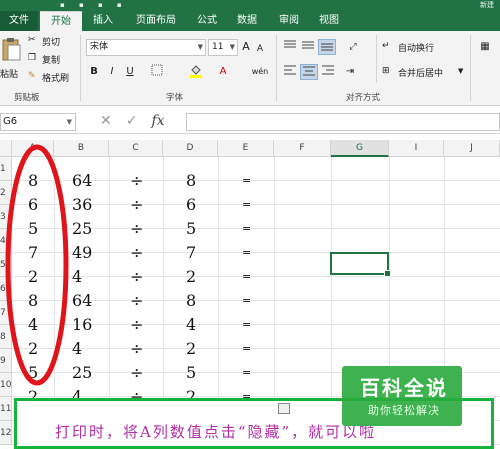  What do you see at coordinates (309, 72) in the screenshot?
I see `align-center-button` at bounding box center [309, 72].